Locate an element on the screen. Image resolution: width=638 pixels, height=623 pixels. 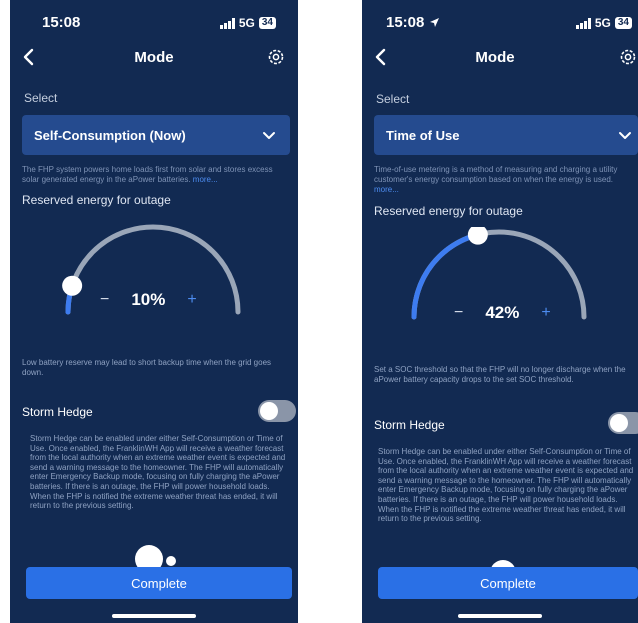
mode-dropdown-value: Self-Consumption (Now) is located at coordinates (110, 135).